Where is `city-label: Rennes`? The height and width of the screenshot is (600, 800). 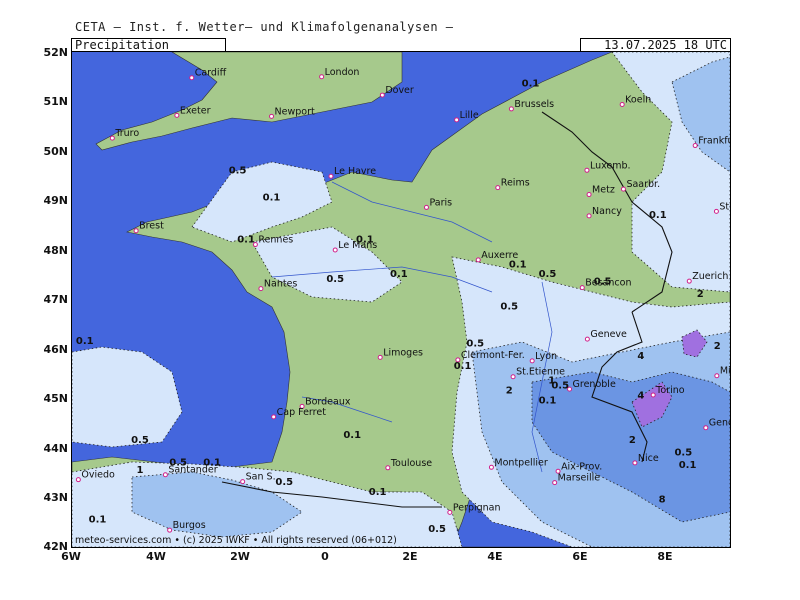
city-label: Rennes is located at coordinates (275, 240).